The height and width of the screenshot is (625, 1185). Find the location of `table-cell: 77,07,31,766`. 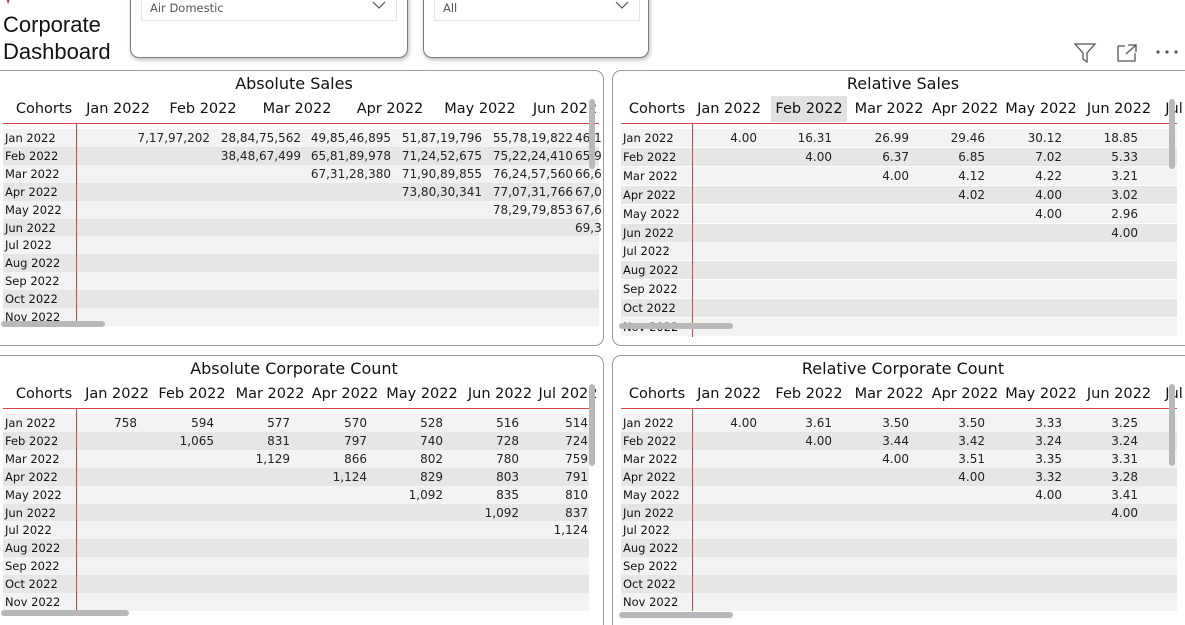

table-cell: 77,07,31,766 is located at coordinates (532, 191).